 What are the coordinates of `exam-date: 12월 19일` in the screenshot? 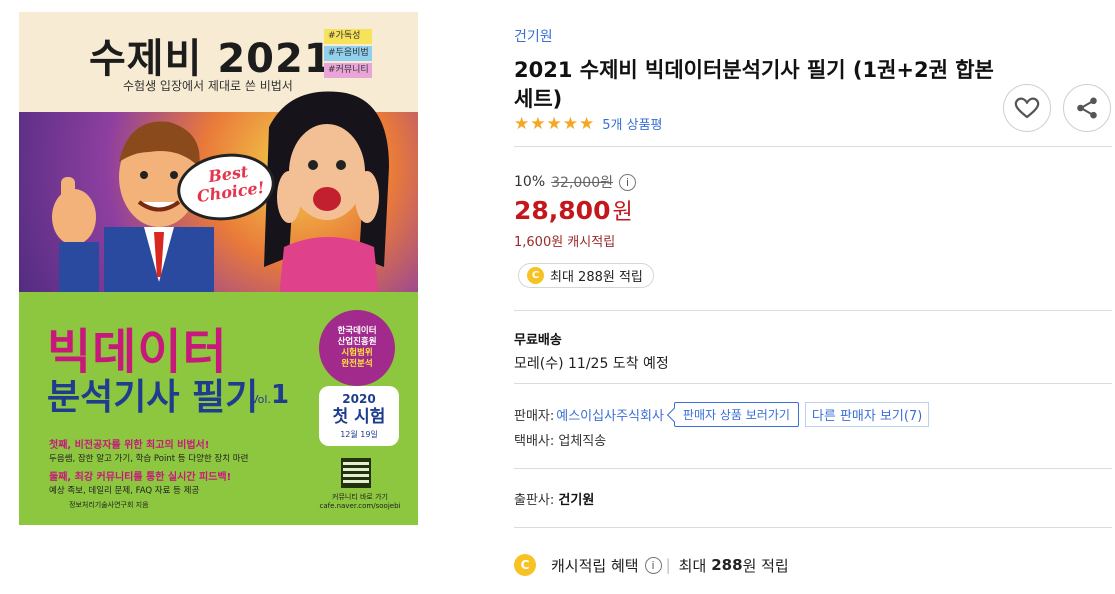 It's located at (359, 434).